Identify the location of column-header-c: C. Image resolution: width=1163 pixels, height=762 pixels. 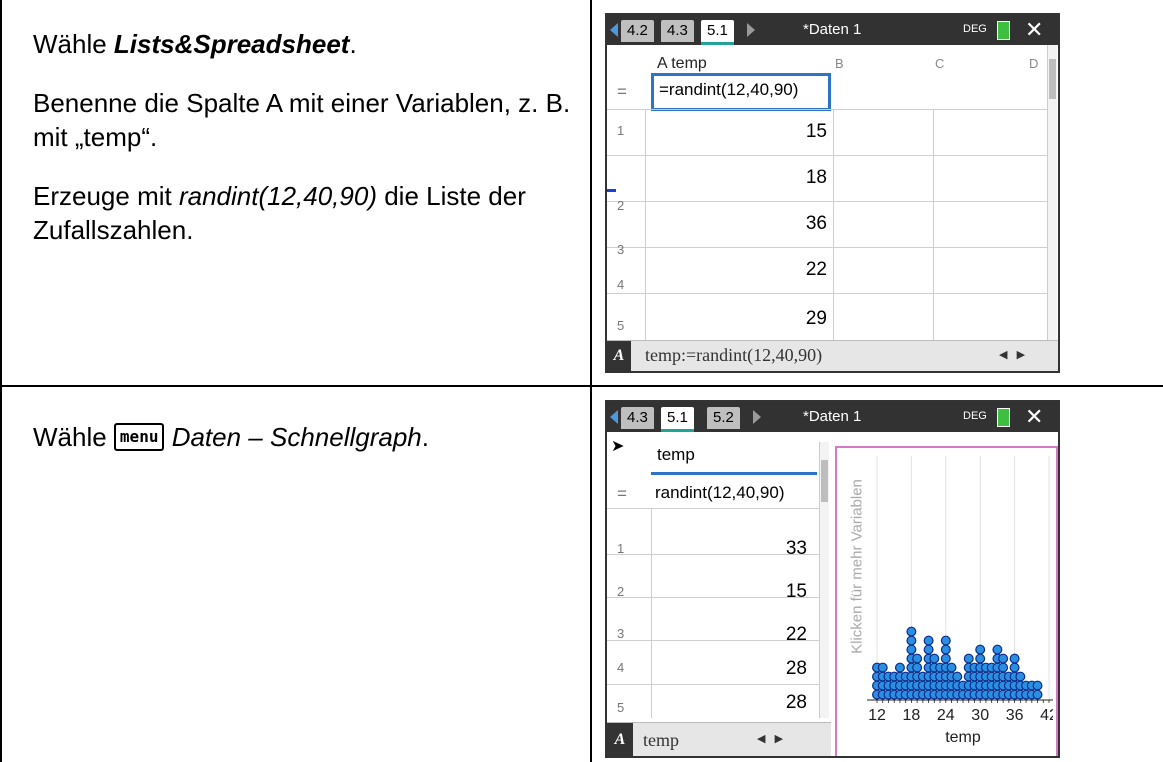
(939, 64).